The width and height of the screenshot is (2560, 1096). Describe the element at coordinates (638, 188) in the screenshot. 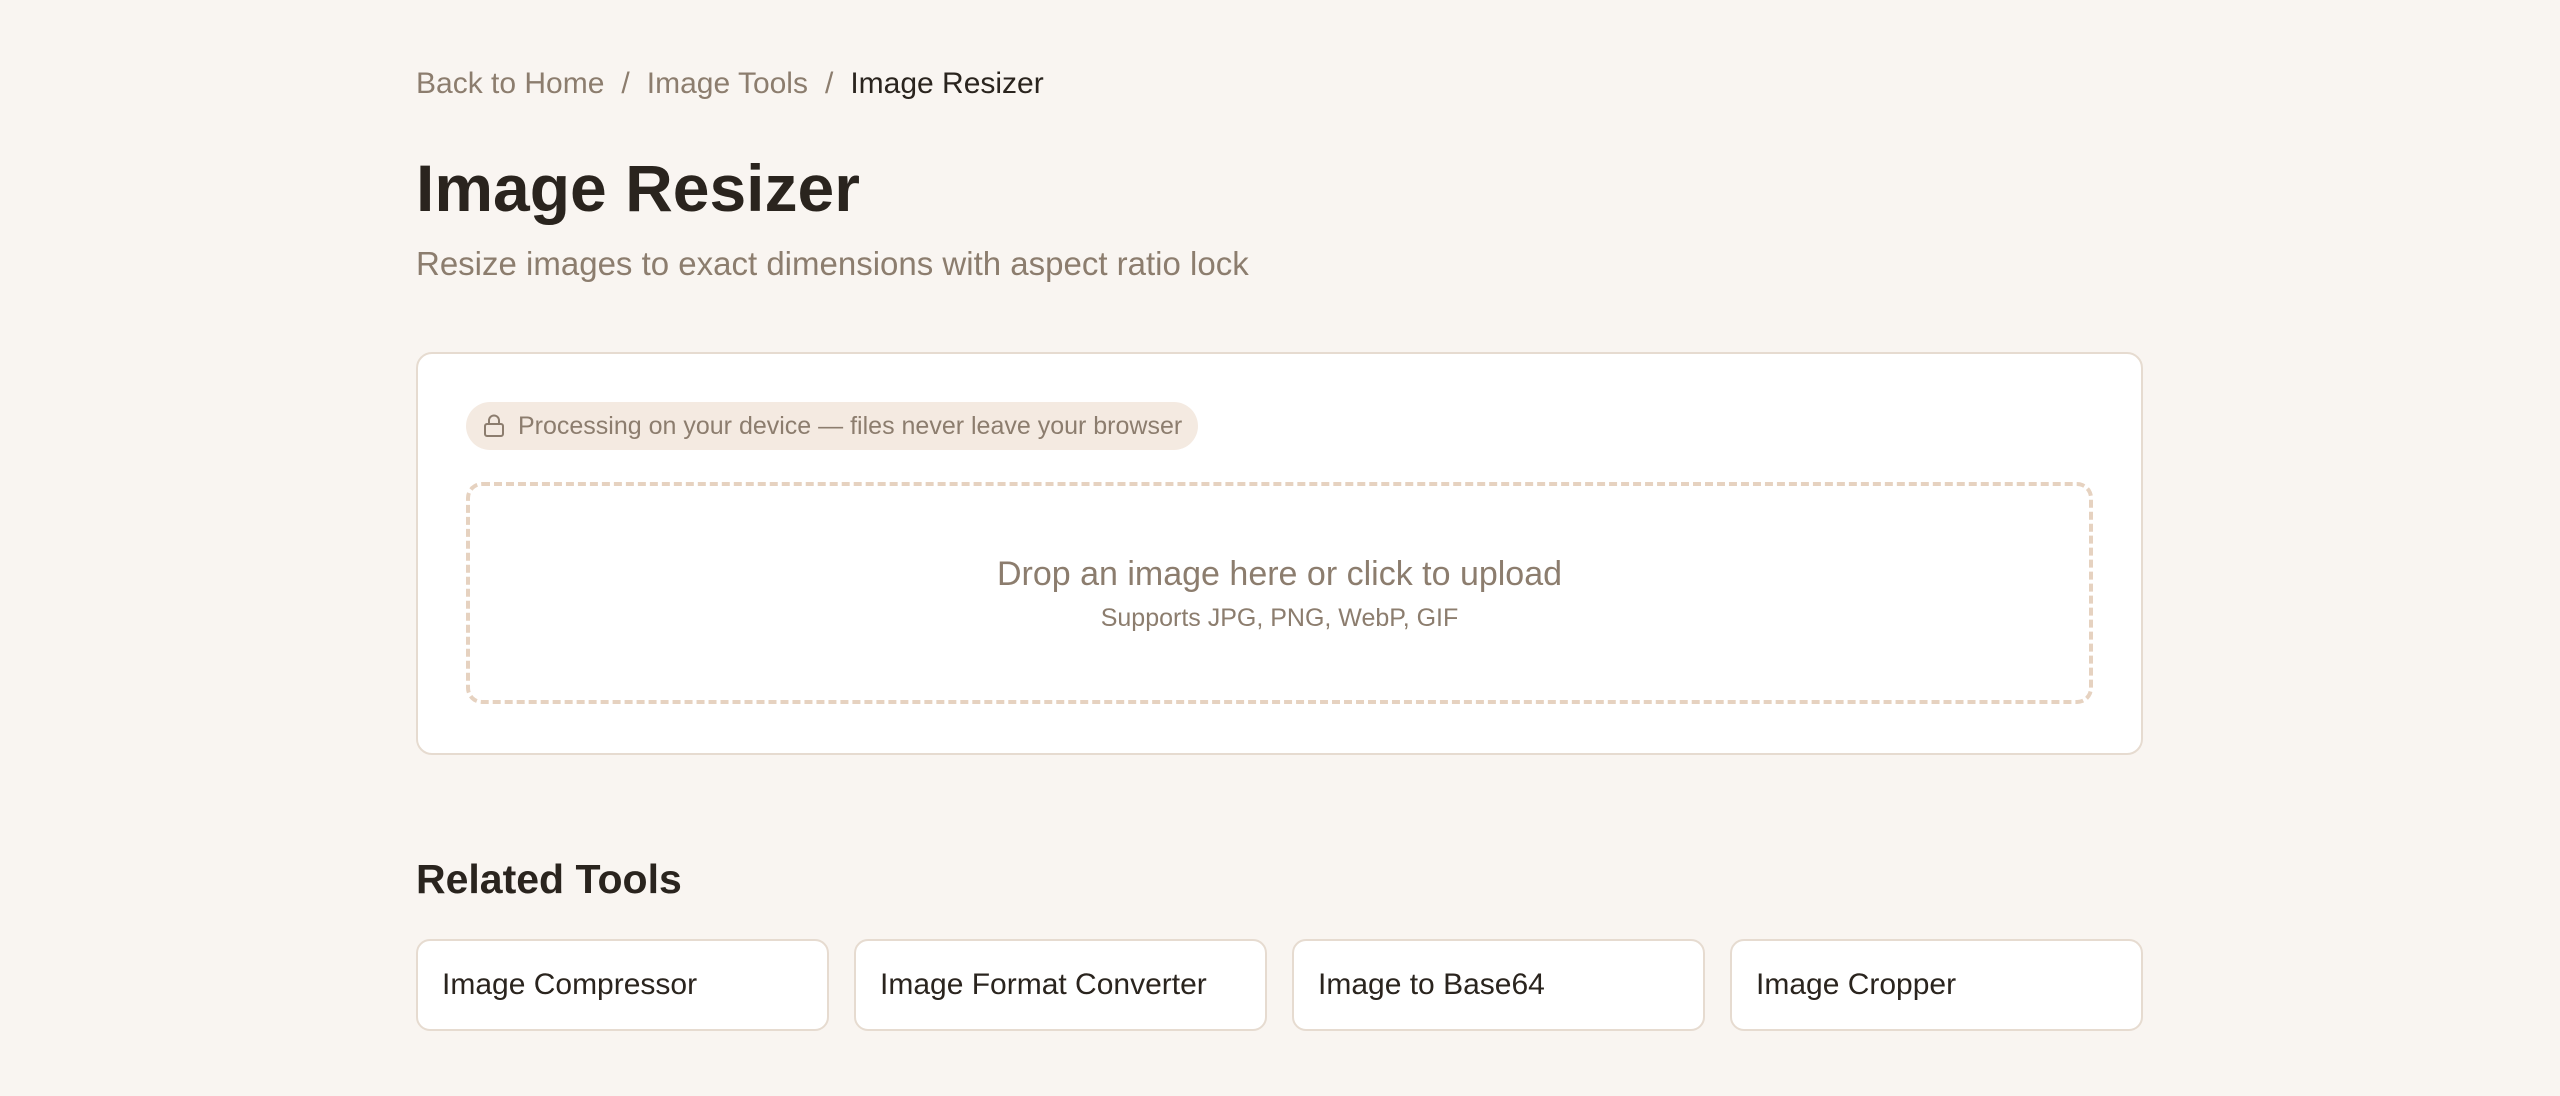

I see `page-title: Image Resizer` at that location.